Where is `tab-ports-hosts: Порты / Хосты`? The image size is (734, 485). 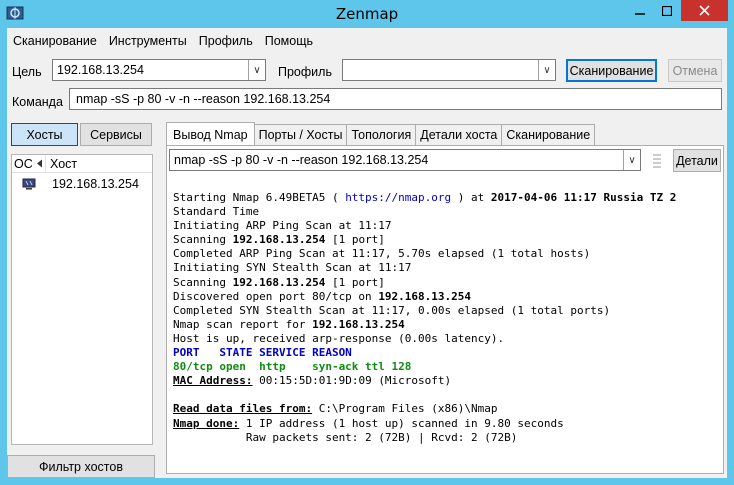 tab-ports-hosts: Порты / Хосты is located at coordinates (300, 134).